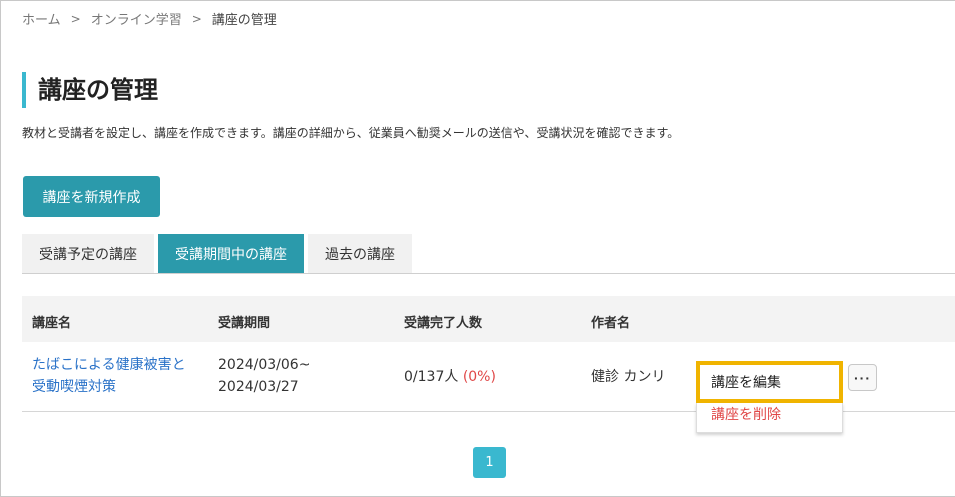  What do you see at coordinates (231, 254) in the screenshot?
I see `tab-in-progress: 受講期間中の講座` at bounding box center [231, 254].